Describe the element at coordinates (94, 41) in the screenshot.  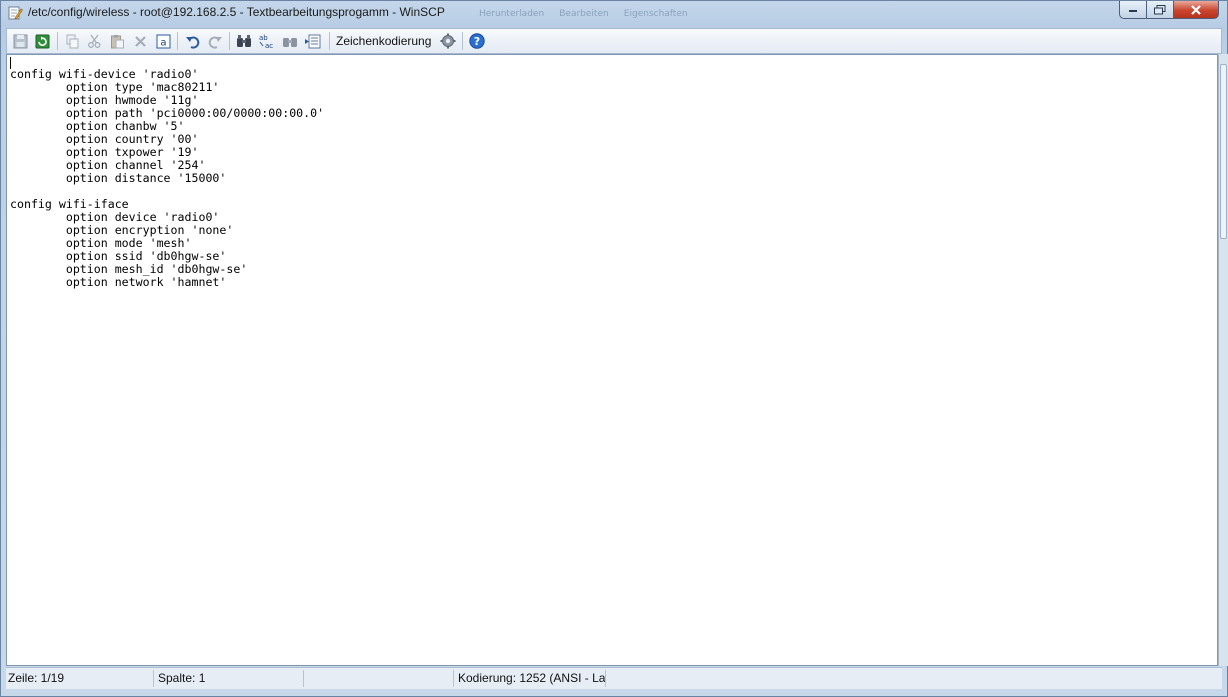
I see `cut-icon` at that location.